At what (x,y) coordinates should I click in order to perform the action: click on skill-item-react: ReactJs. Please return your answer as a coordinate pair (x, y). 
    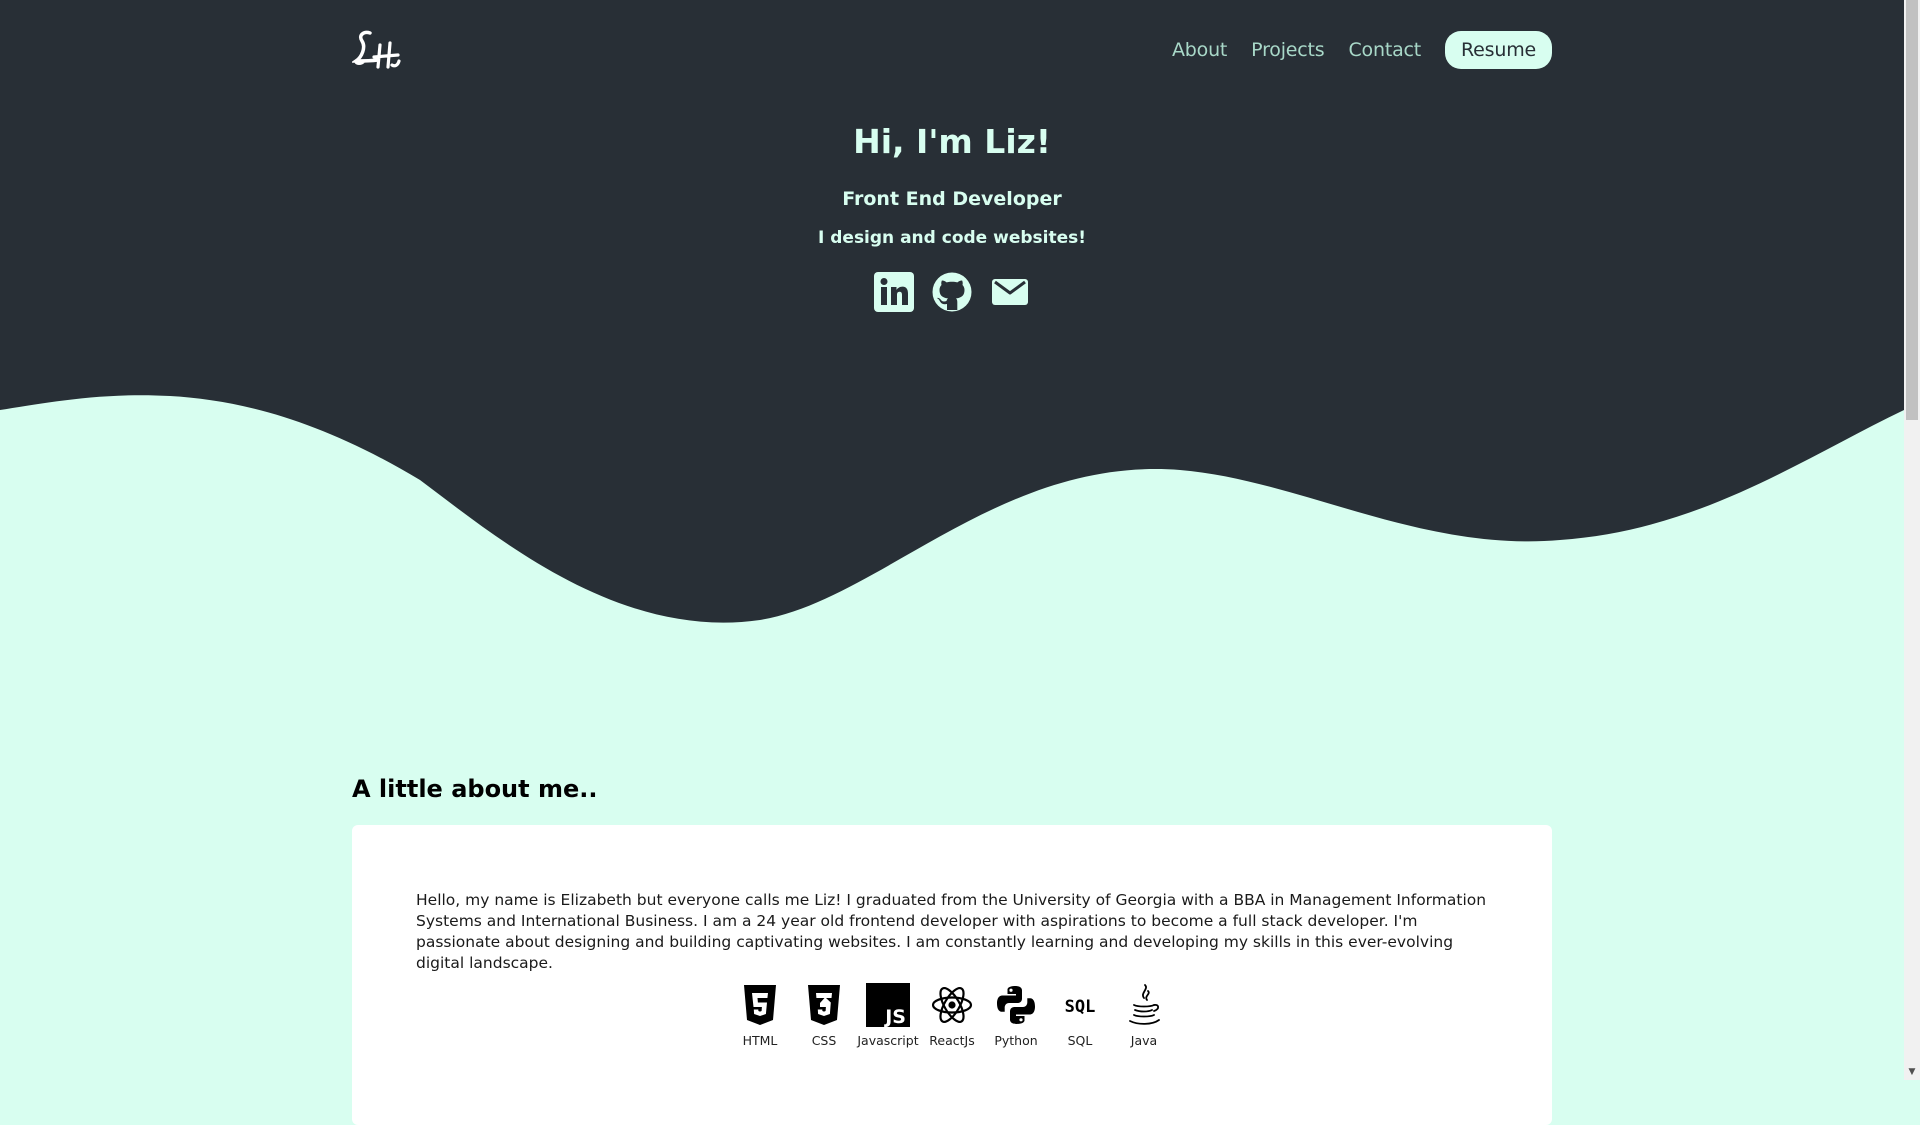
    Looking at the image, I should click on (952, 1015).